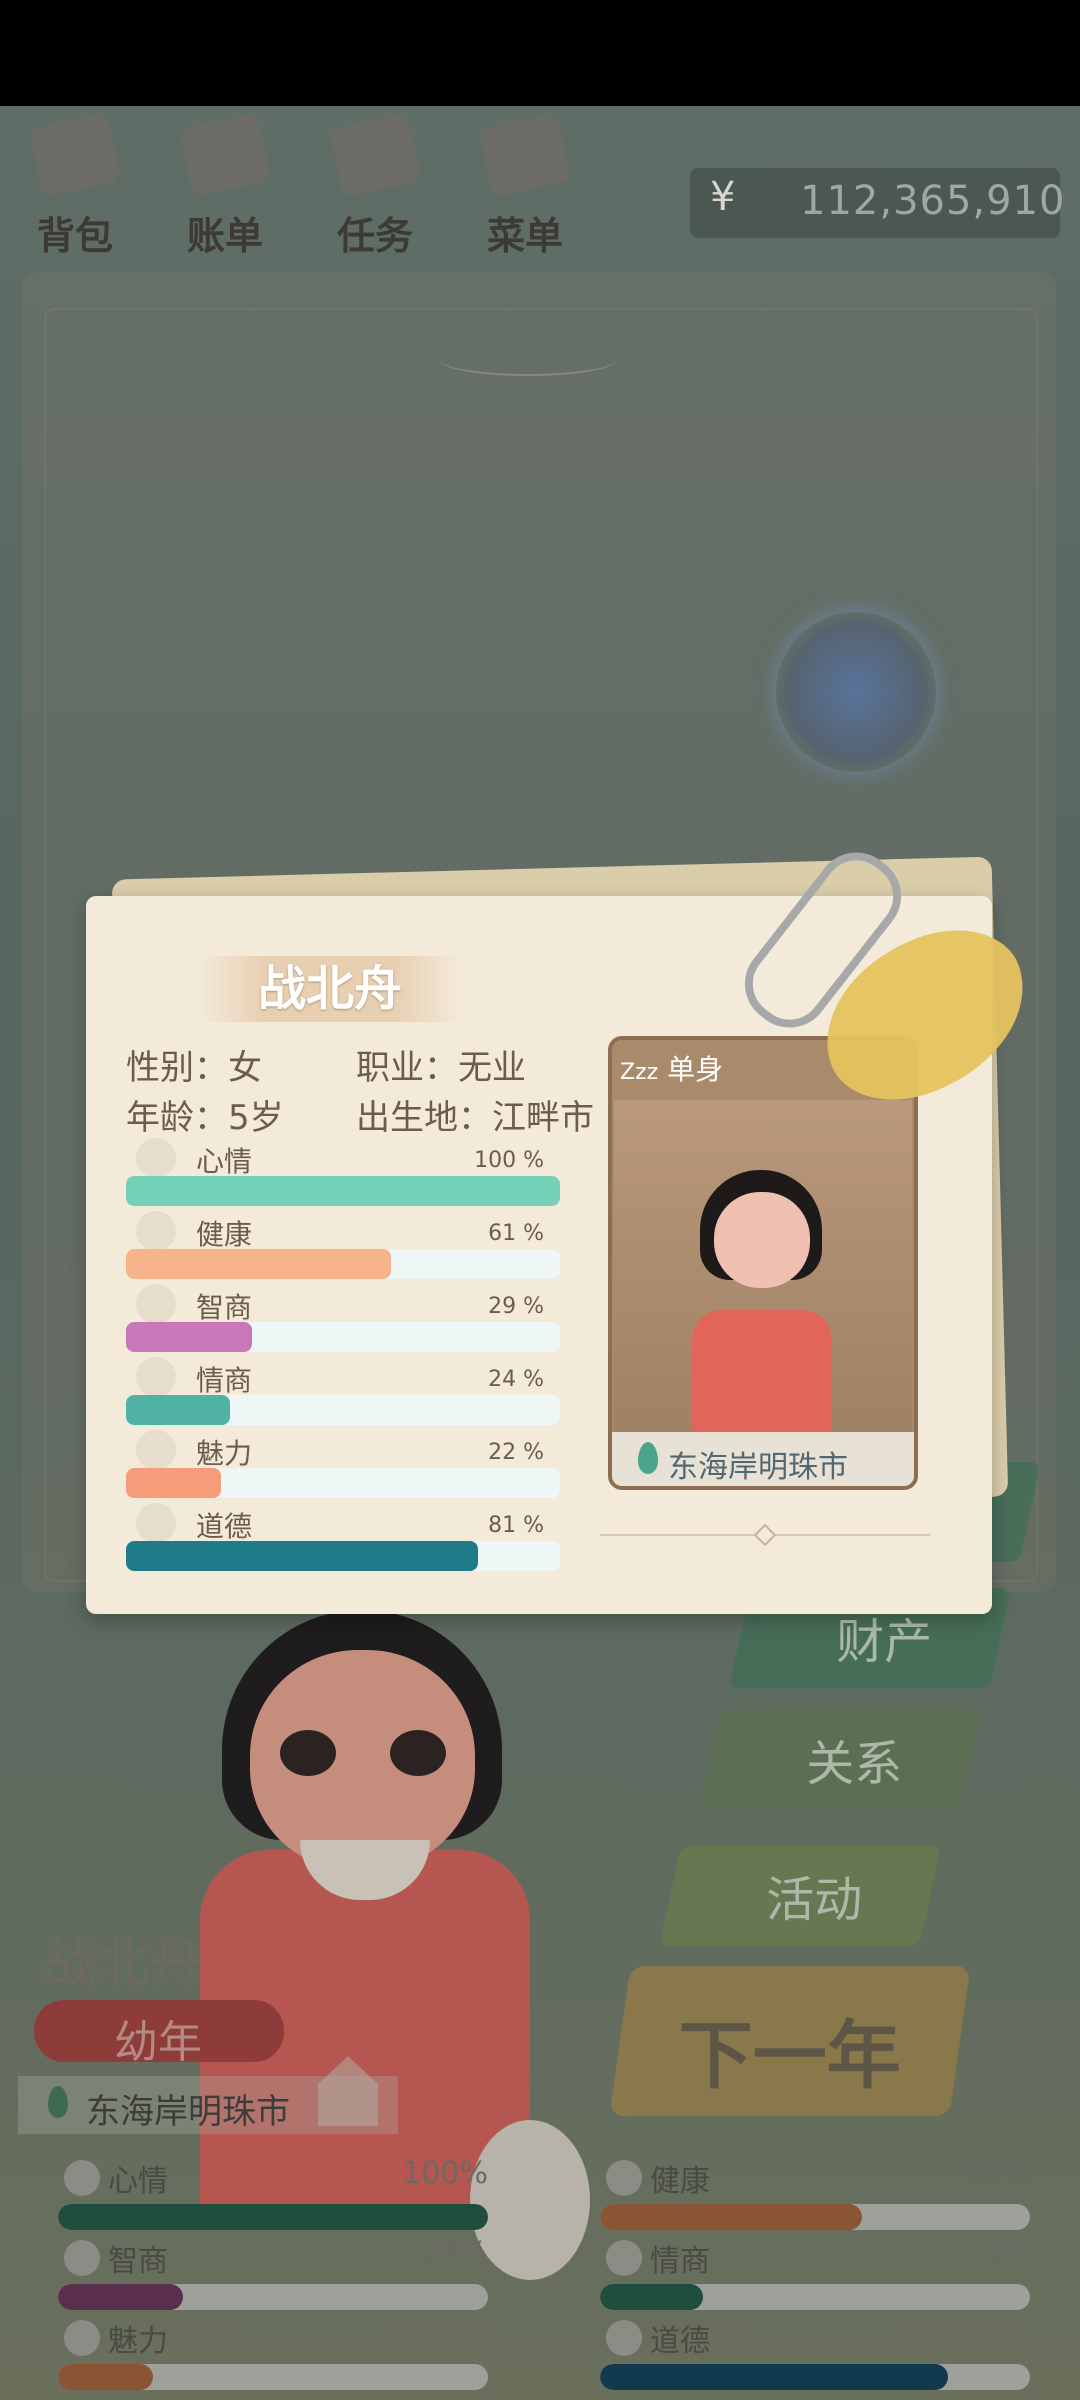 Image resolution: width=1080 pixels, height=2400 pixels. I want to click on character-face, so click(362, 1760).